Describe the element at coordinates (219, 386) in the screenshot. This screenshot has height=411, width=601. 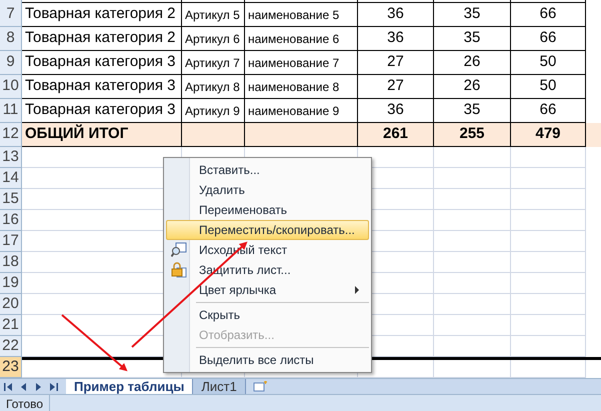
I see `sheet-tab: Лист1` at that location.